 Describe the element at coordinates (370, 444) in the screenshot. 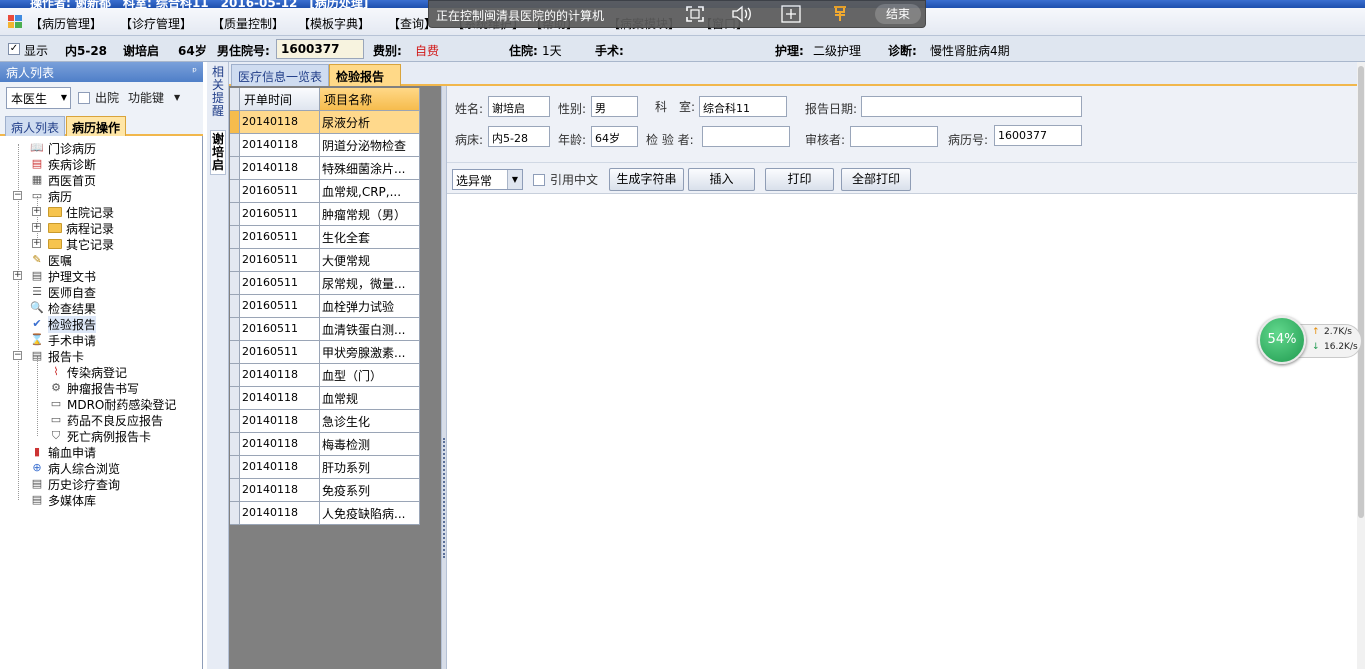

I see `cell-item-name: 梅毒检测` at that location.